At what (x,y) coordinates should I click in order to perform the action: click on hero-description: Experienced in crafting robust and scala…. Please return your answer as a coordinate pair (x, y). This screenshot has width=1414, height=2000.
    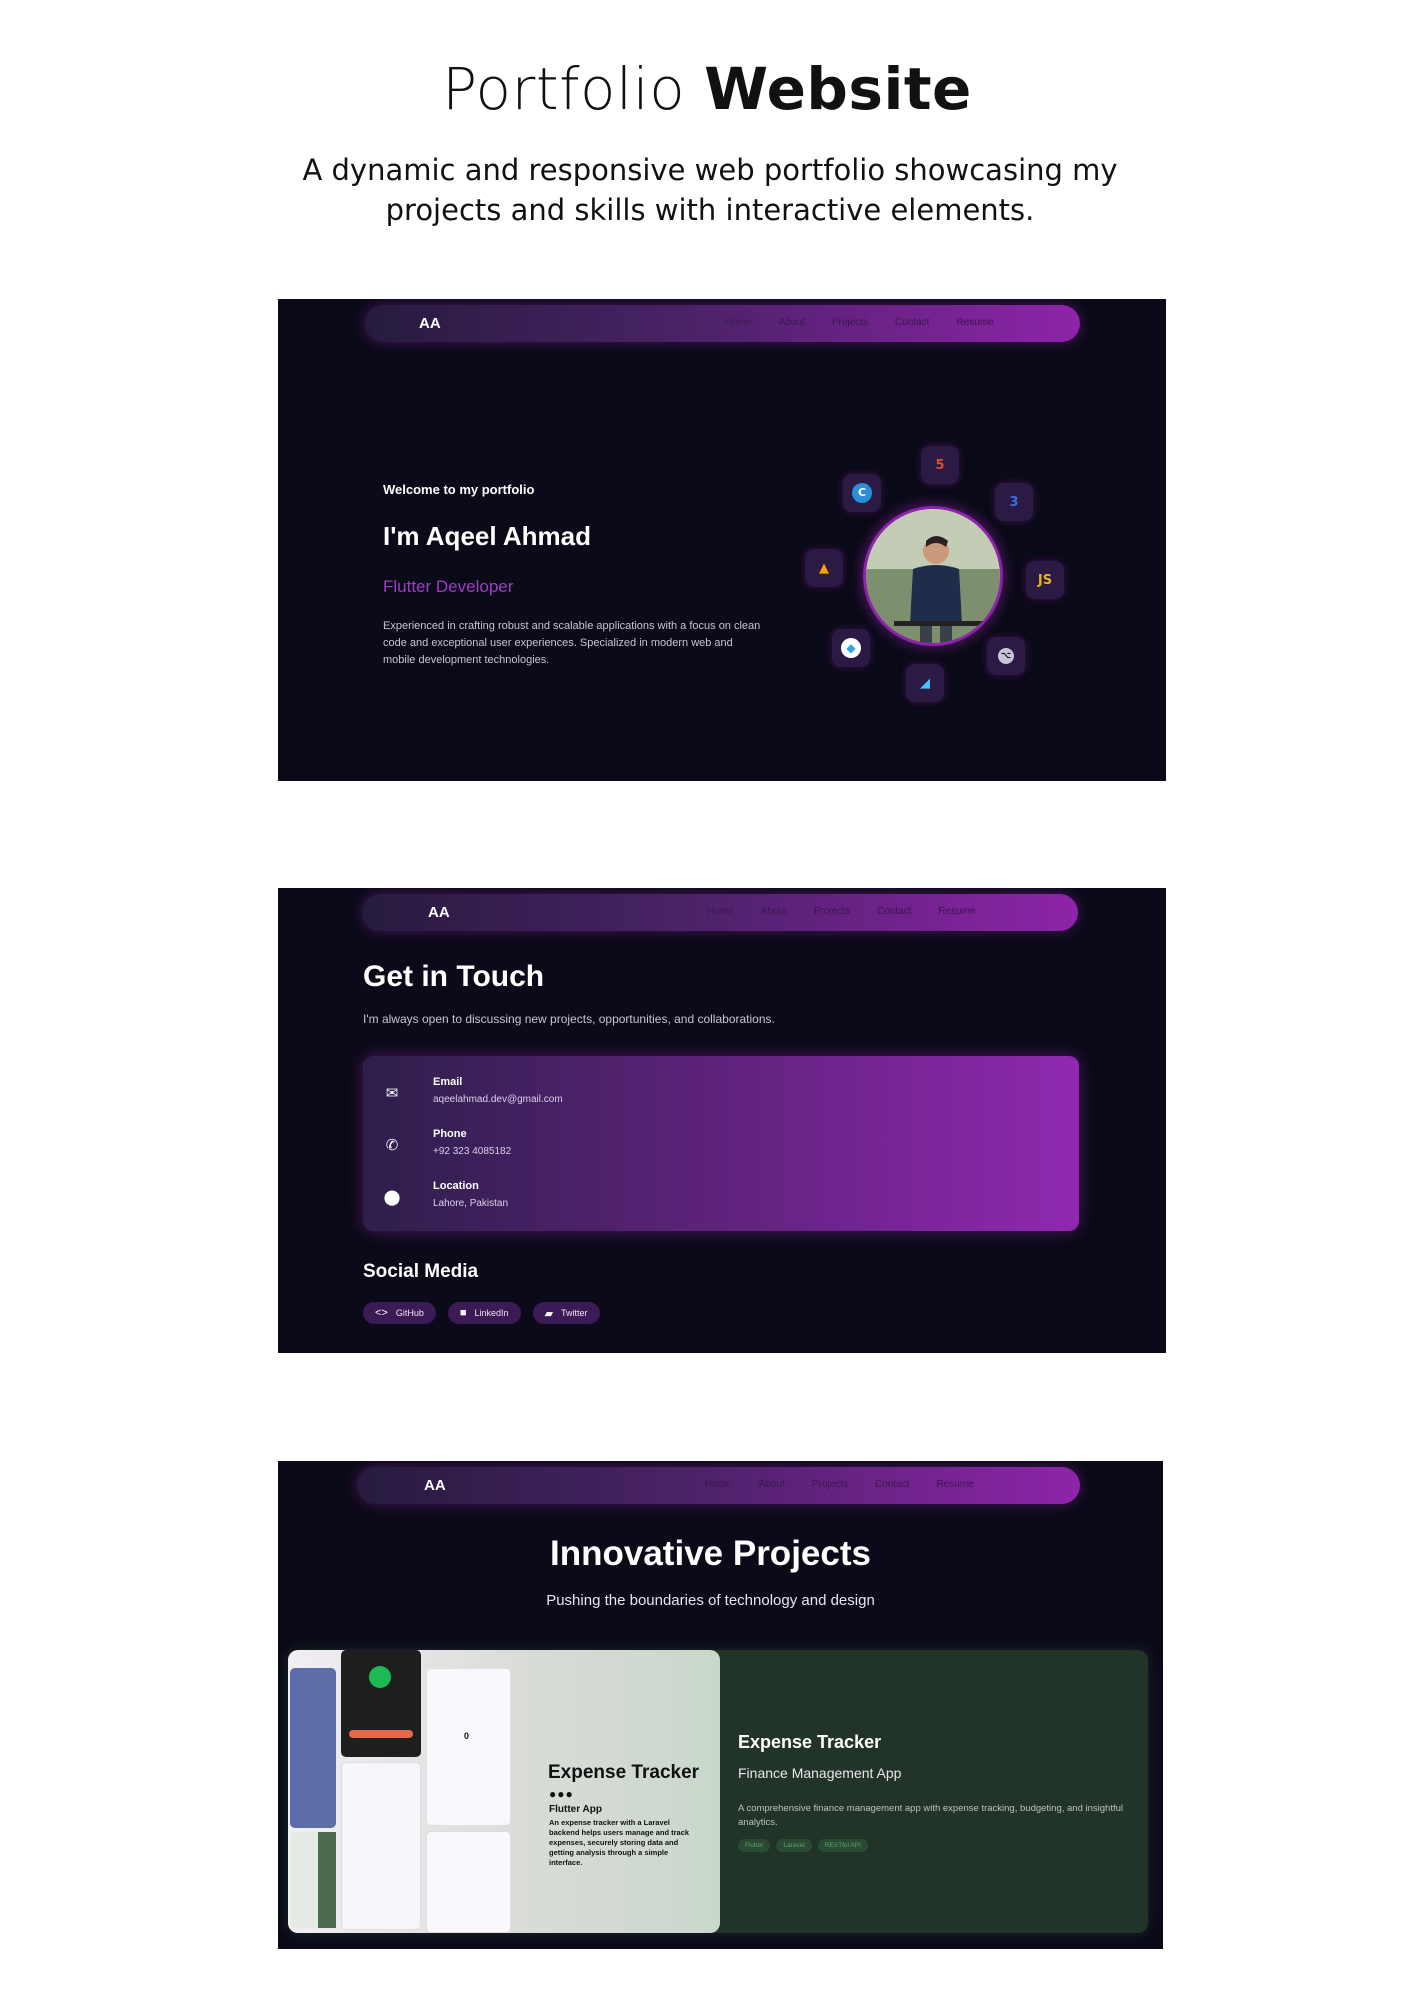
    Looking at the image, I should click on (572, 643).